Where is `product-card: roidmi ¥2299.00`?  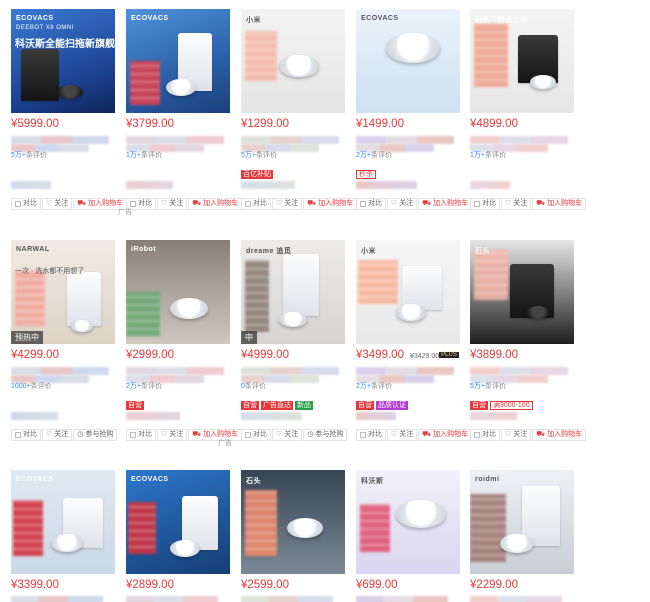 product-card: roidmi ¥2299.00 is located at coordinates (526, 536).